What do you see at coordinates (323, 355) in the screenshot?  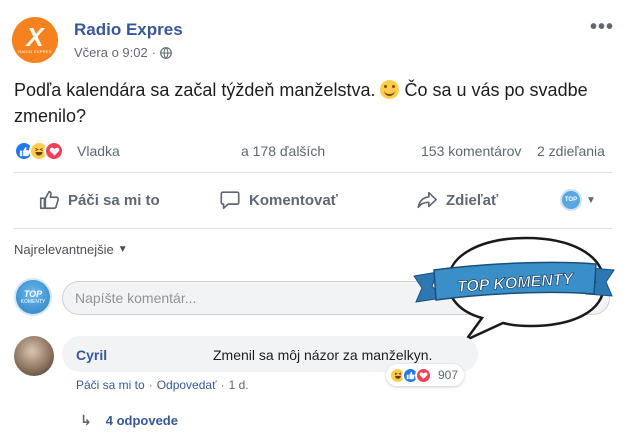 I see `comment-text: Zmenil sa môj názor za manželkyn.` at bounding box center [323, 355].